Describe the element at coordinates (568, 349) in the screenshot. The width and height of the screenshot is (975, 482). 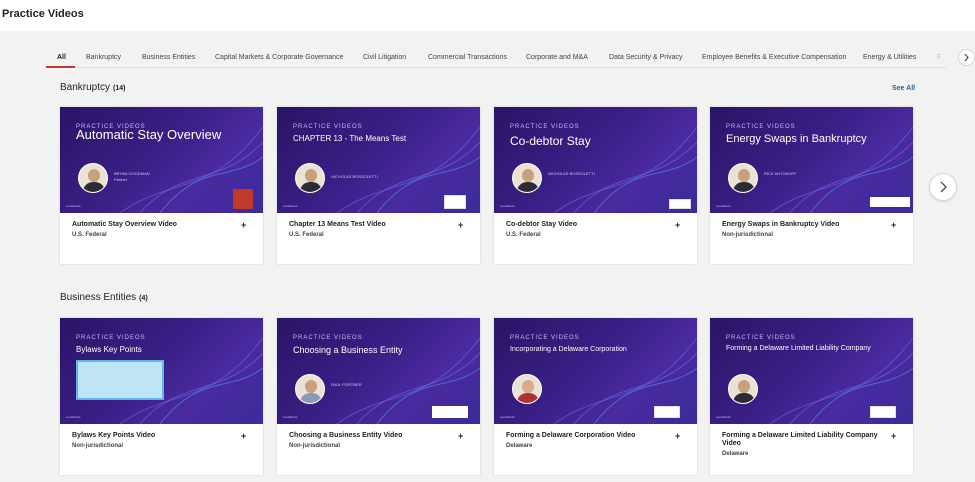
I see `thumb-title: Incorporating a Delaware Corporation` at that location.